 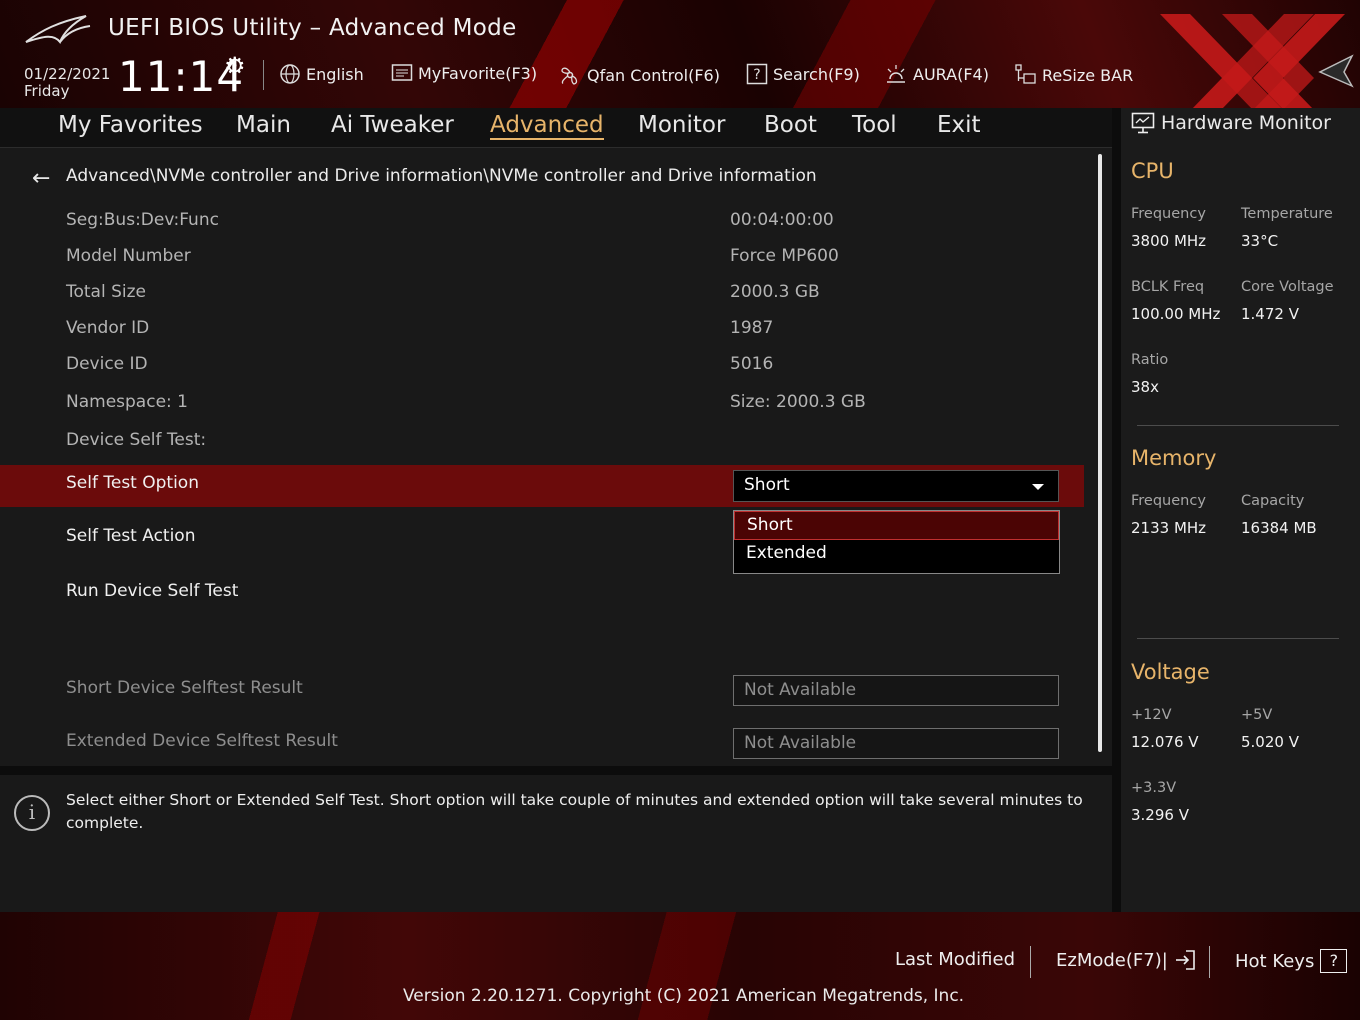 I want to click on total-size-label: Total Size, so click(x=106, y=292).